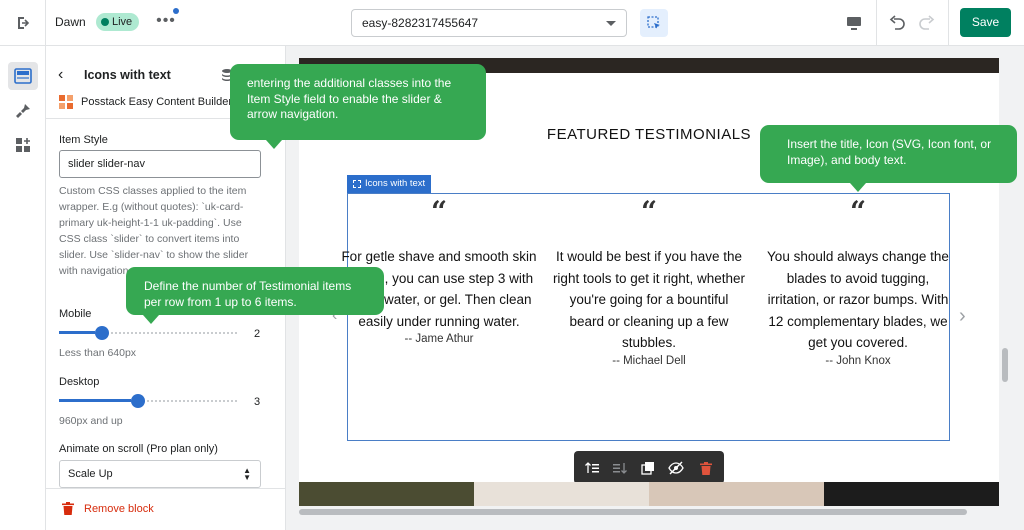  I want to click on save-button: Save, so click(985, 22).